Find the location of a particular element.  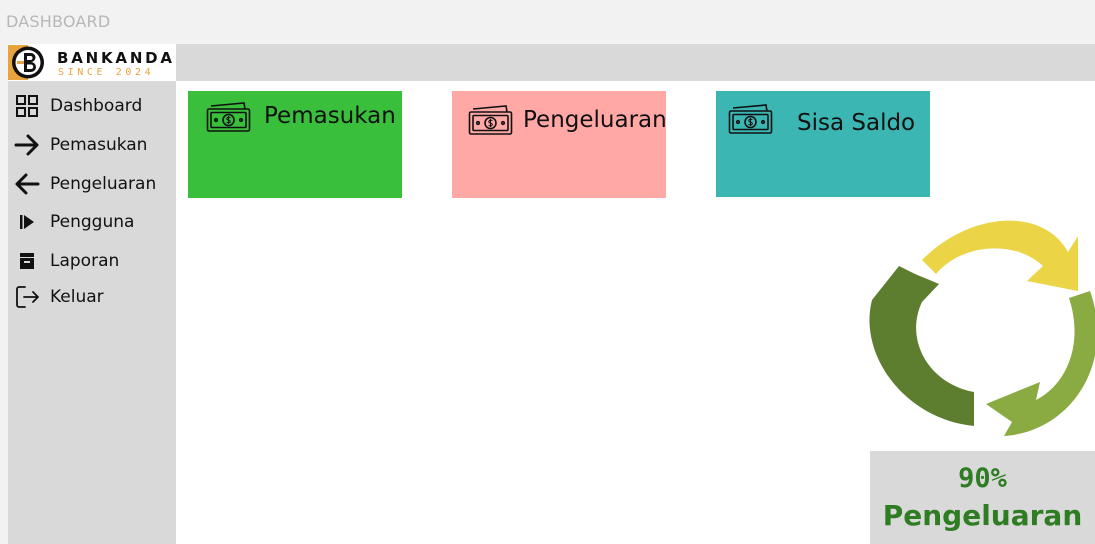

summary-percent: 90% is located at coordinates (982, 478).